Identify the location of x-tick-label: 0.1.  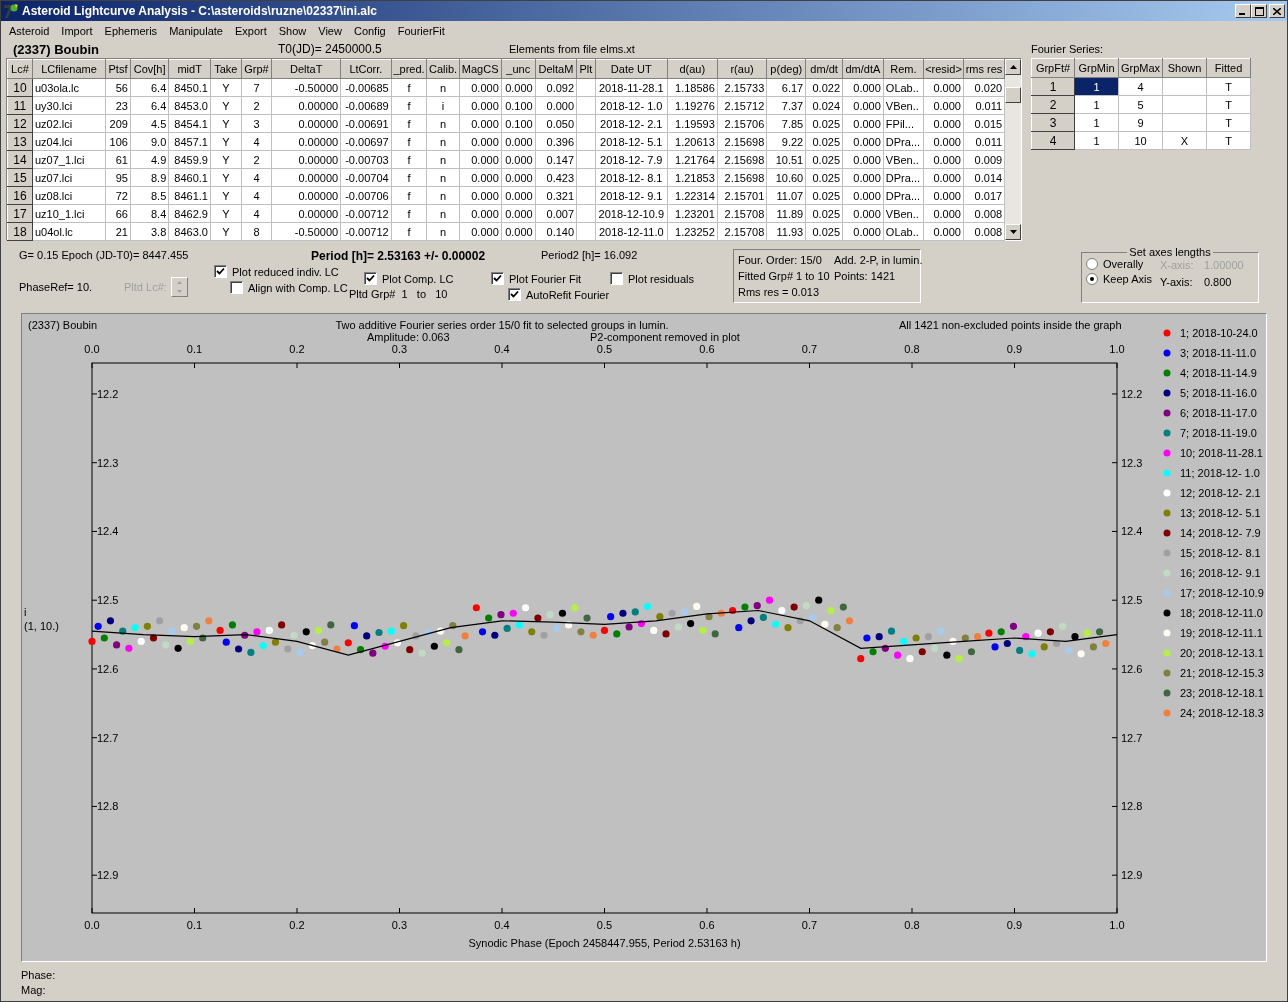
(194, 349).